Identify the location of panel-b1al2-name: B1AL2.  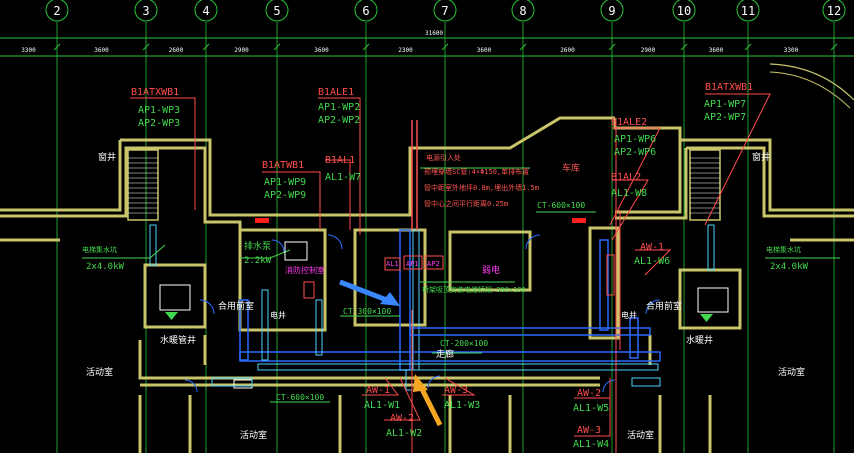
(626, 177).